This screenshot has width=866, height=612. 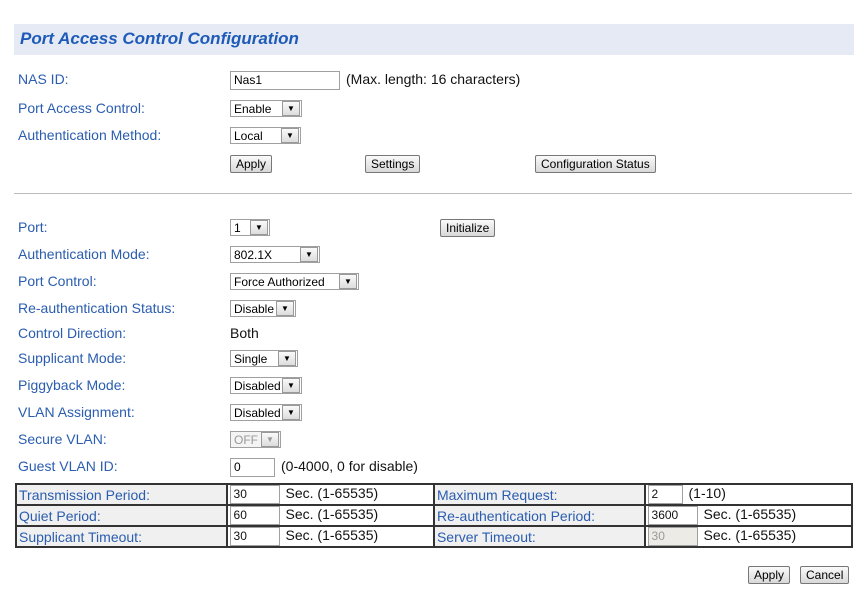 I want to click on reauthentication-status-label: Re-authentication Status:, so click(x=97, y=308).